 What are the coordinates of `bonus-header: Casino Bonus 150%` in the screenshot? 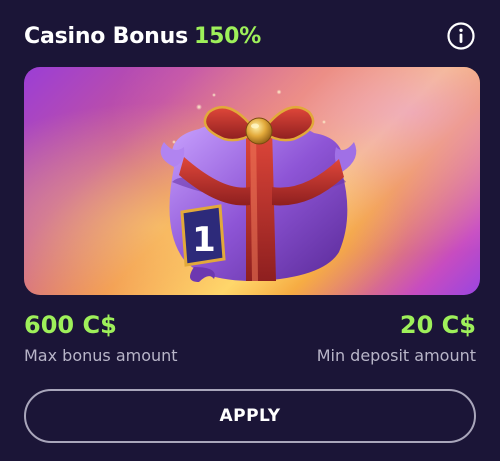 It's located at (250, 36).